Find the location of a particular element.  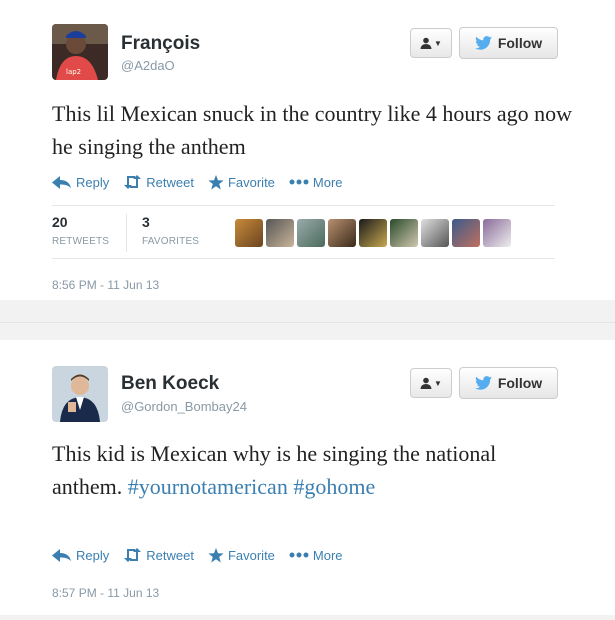

avatar: lap2 is located at coordinates (80, 52).